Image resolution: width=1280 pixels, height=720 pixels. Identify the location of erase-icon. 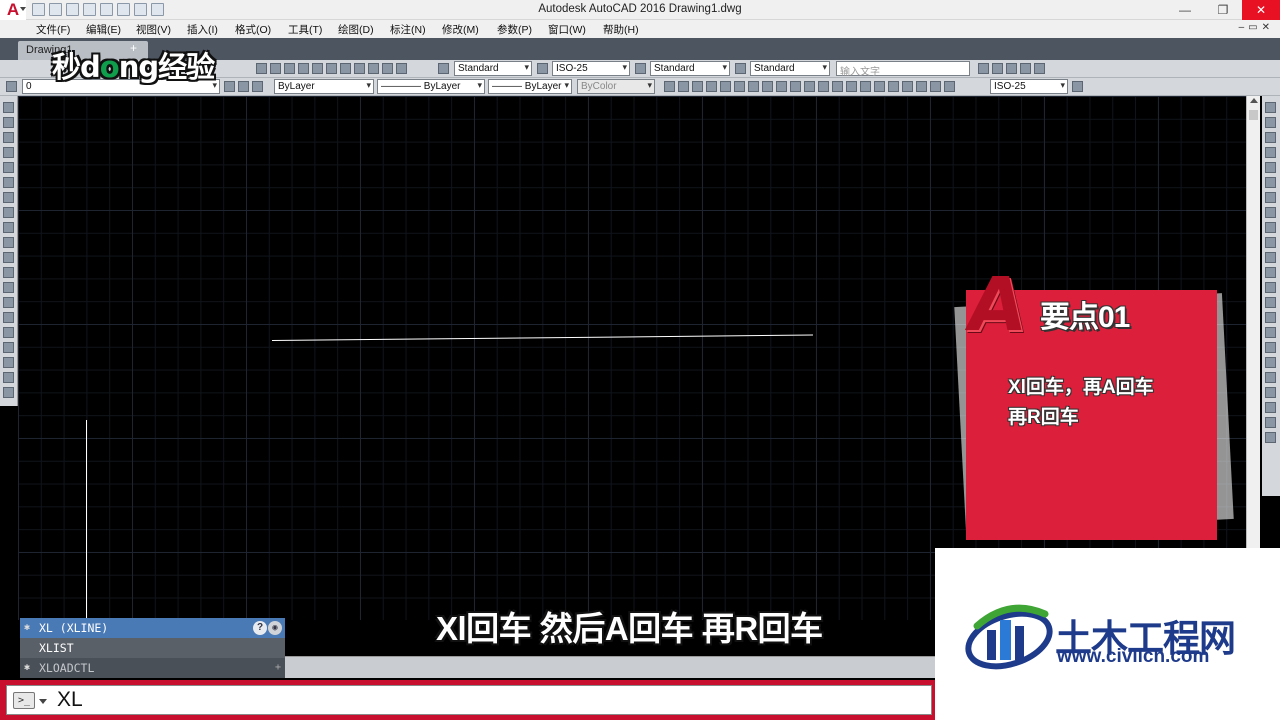
(1270, 107).